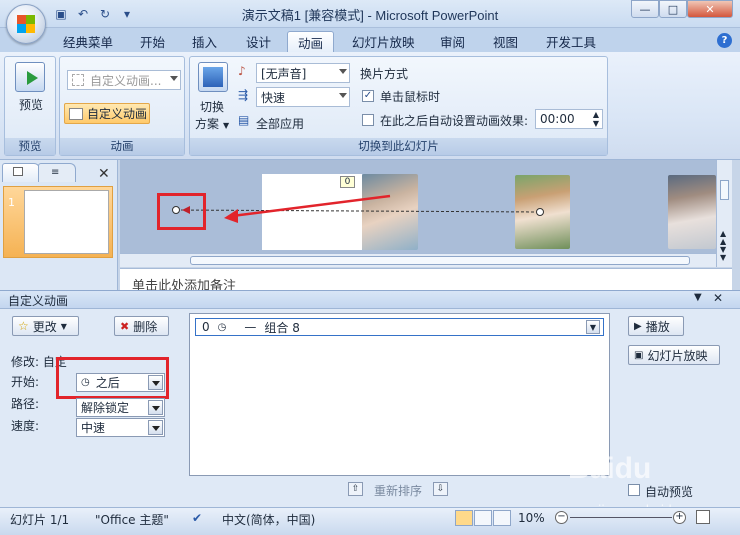  What do you see at coordinates (698, 297) in the screenshot?
I see `pane-menu-icon: ▼` at bounding box center [698, 297].